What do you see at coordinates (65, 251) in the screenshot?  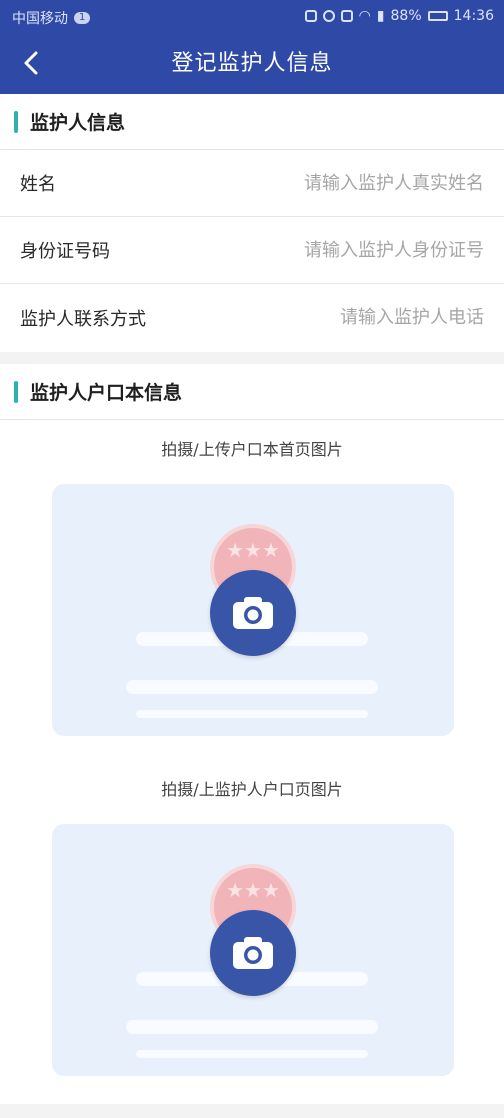 I see `id-number-label: 身份证号码` at bounding box center [65, 251].